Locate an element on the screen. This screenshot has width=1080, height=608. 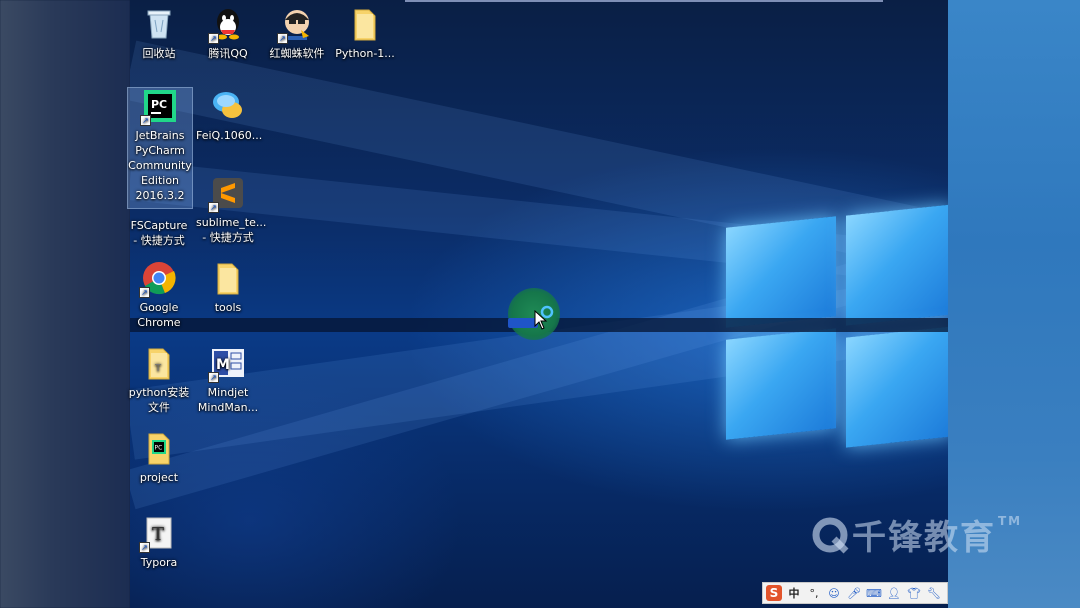
desktop-icon-red-spider: ↗ 红蜘蛛软件 is located at coordinates (297, 33).